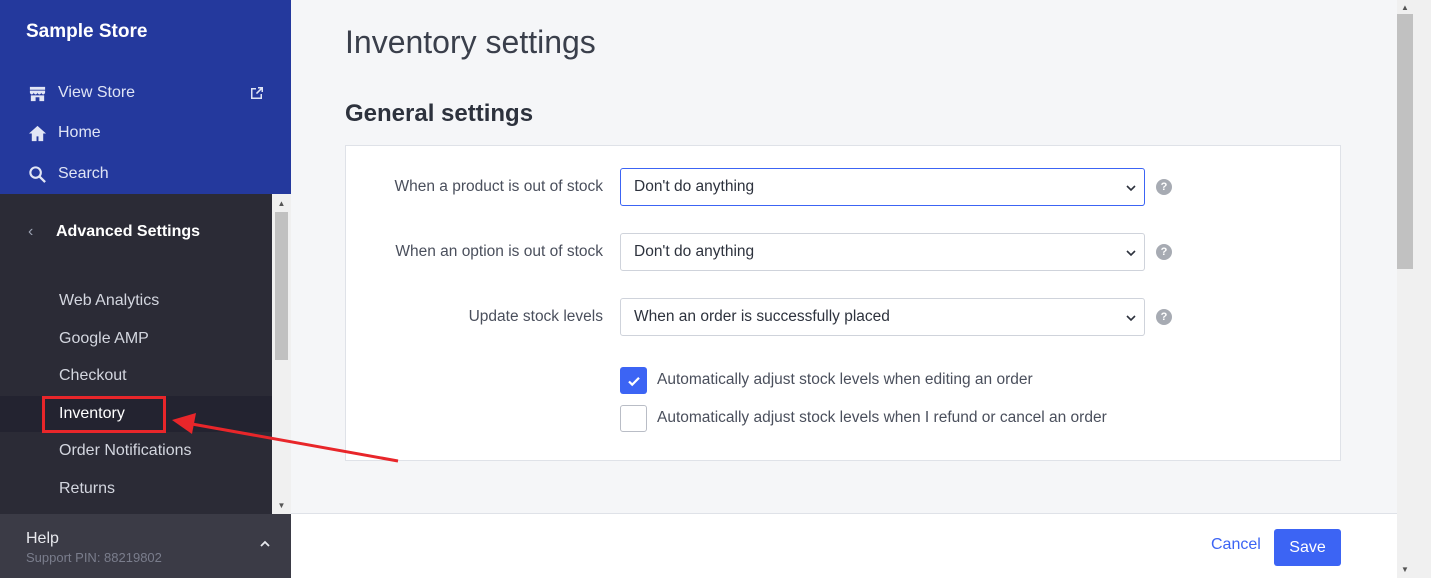 This screenshot has height=578, width=1431. Describe the element at coordinates (499, 251) in the screenshot. I see `field-label-option-out-of-stock: When an option is out of stock` at that location.